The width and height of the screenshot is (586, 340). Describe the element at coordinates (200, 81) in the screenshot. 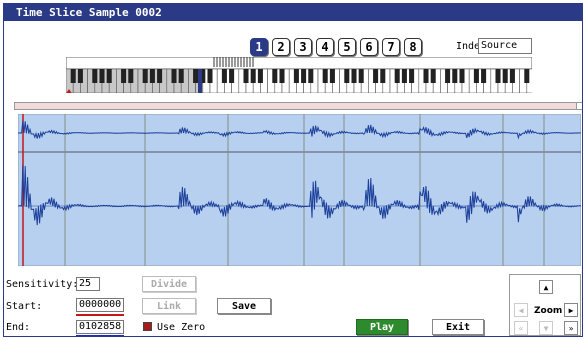

I see `key-cursor` at that location.